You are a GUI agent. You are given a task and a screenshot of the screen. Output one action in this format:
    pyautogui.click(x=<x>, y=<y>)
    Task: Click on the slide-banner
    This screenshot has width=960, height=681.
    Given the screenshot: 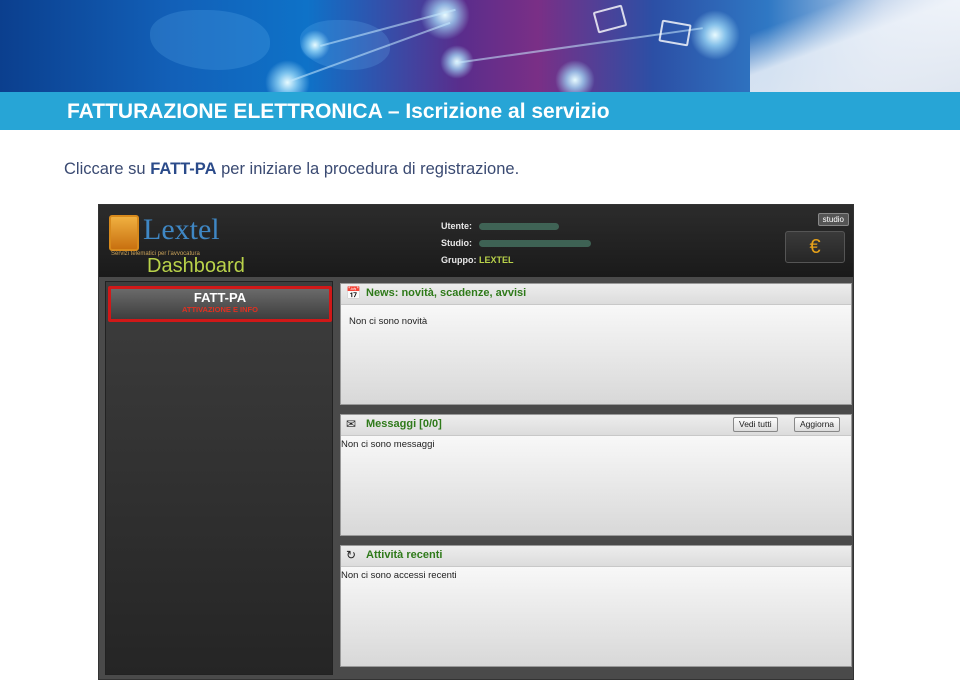 What is the action you would take?
    pyautogui.click(x=480, y=46)
    